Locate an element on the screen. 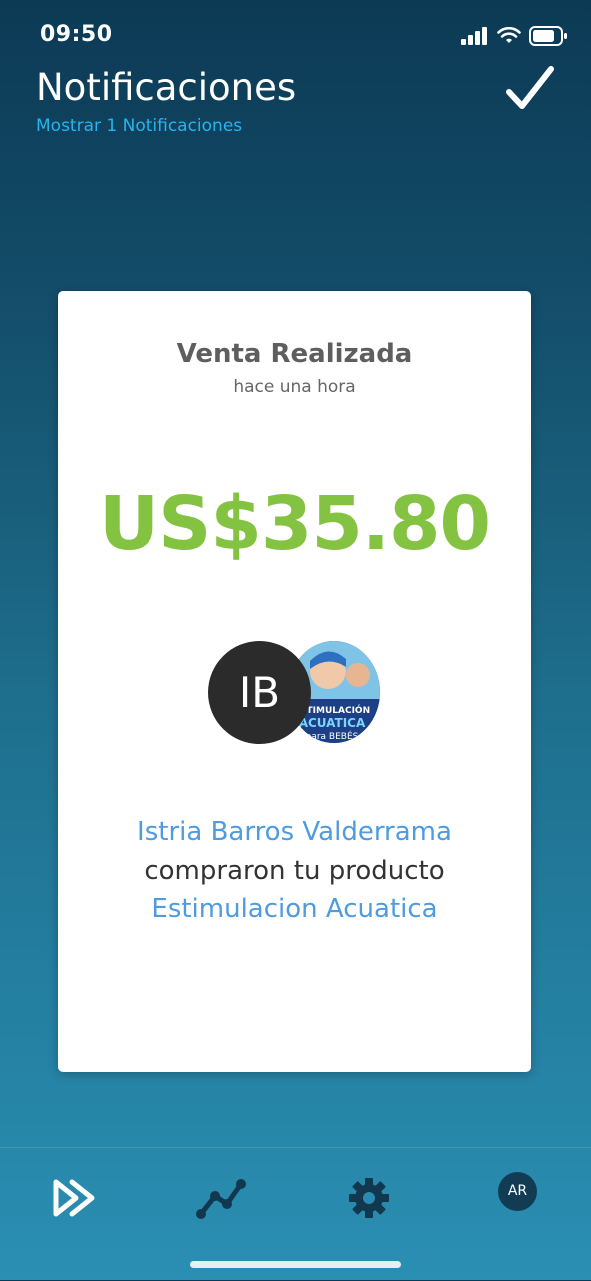 This screenshot has width=591, height=1281. signal-icon is located at coordinates (474, 36).